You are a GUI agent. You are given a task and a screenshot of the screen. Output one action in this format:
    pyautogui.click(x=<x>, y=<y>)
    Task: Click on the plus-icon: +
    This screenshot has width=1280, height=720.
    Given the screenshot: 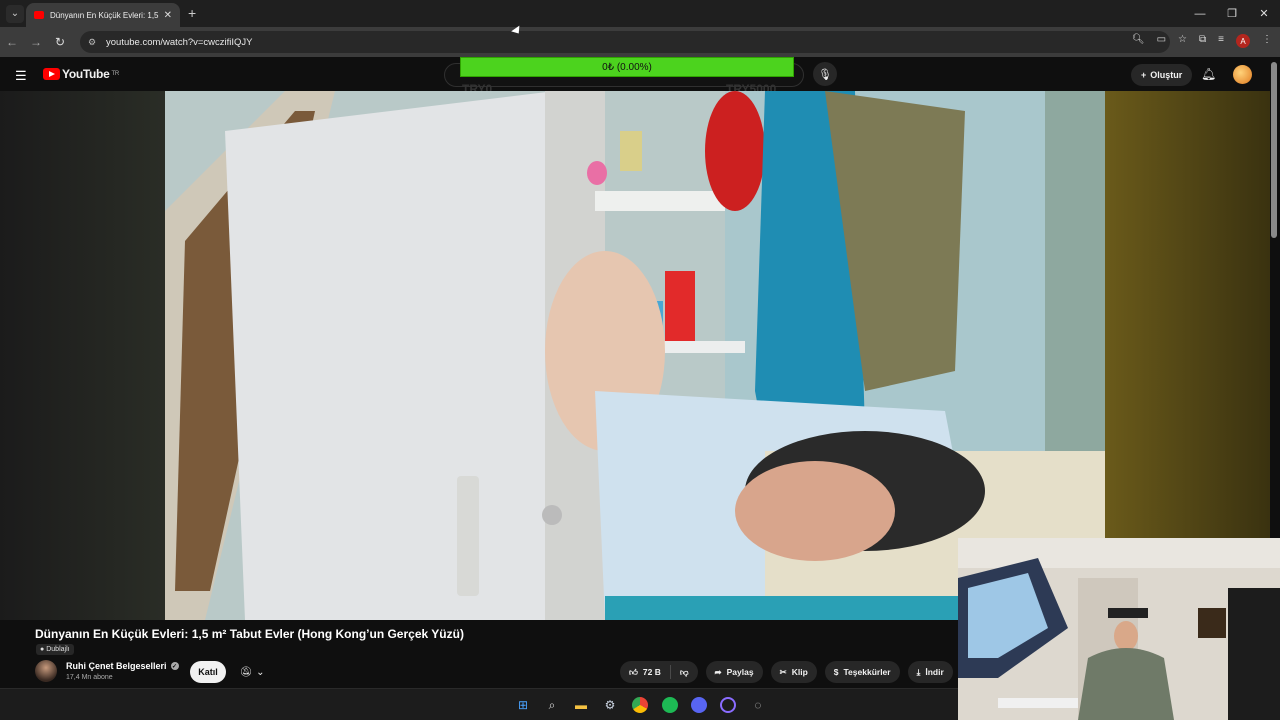 What is the action you would take?
    pyautogui.click(x=1144, y=75)
    